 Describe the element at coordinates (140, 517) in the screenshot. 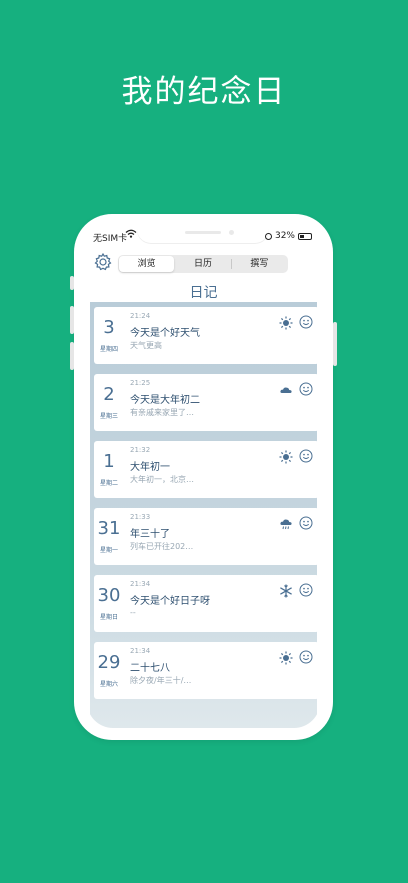

I see `entry-time: 21:33` at that location.